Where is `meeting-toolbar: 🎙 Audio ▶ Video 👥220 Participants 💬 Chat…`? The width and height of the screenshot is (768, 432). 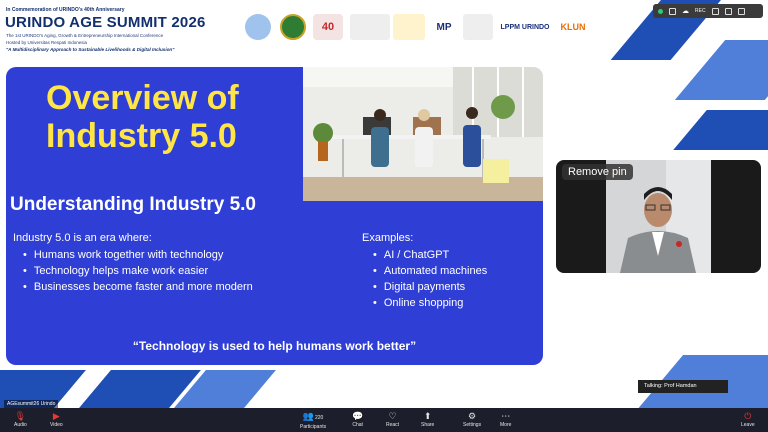
meeting-toolbar: 🎙 Audio ▶ Video 👥220 Participants 💬 Chat… is located at coordinates (384, 420).